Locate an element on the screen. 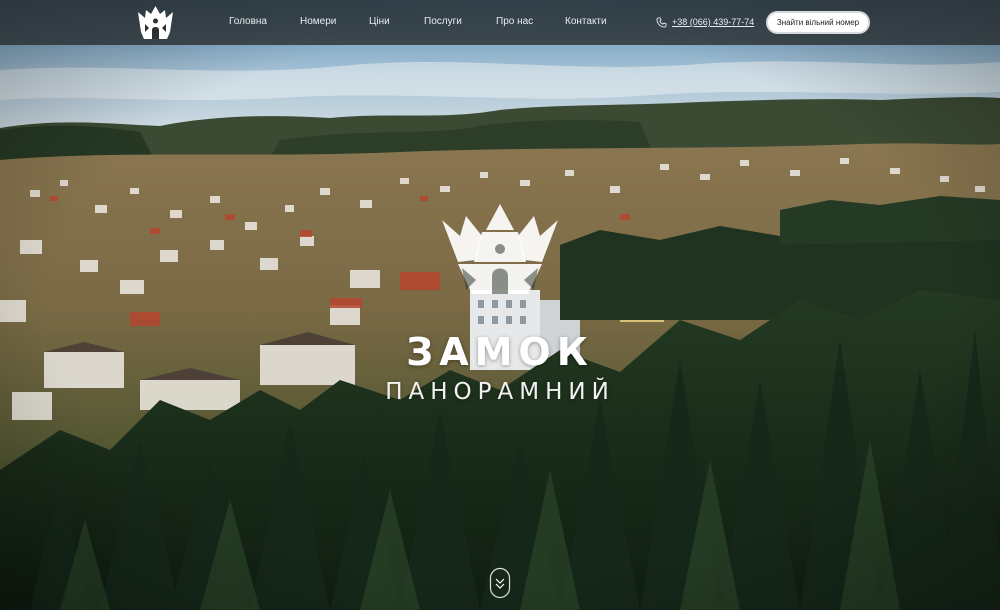 The image size is (1000, 610). phone-number: +38 (066) 439-77-74 is located at coordinates (713, 22).